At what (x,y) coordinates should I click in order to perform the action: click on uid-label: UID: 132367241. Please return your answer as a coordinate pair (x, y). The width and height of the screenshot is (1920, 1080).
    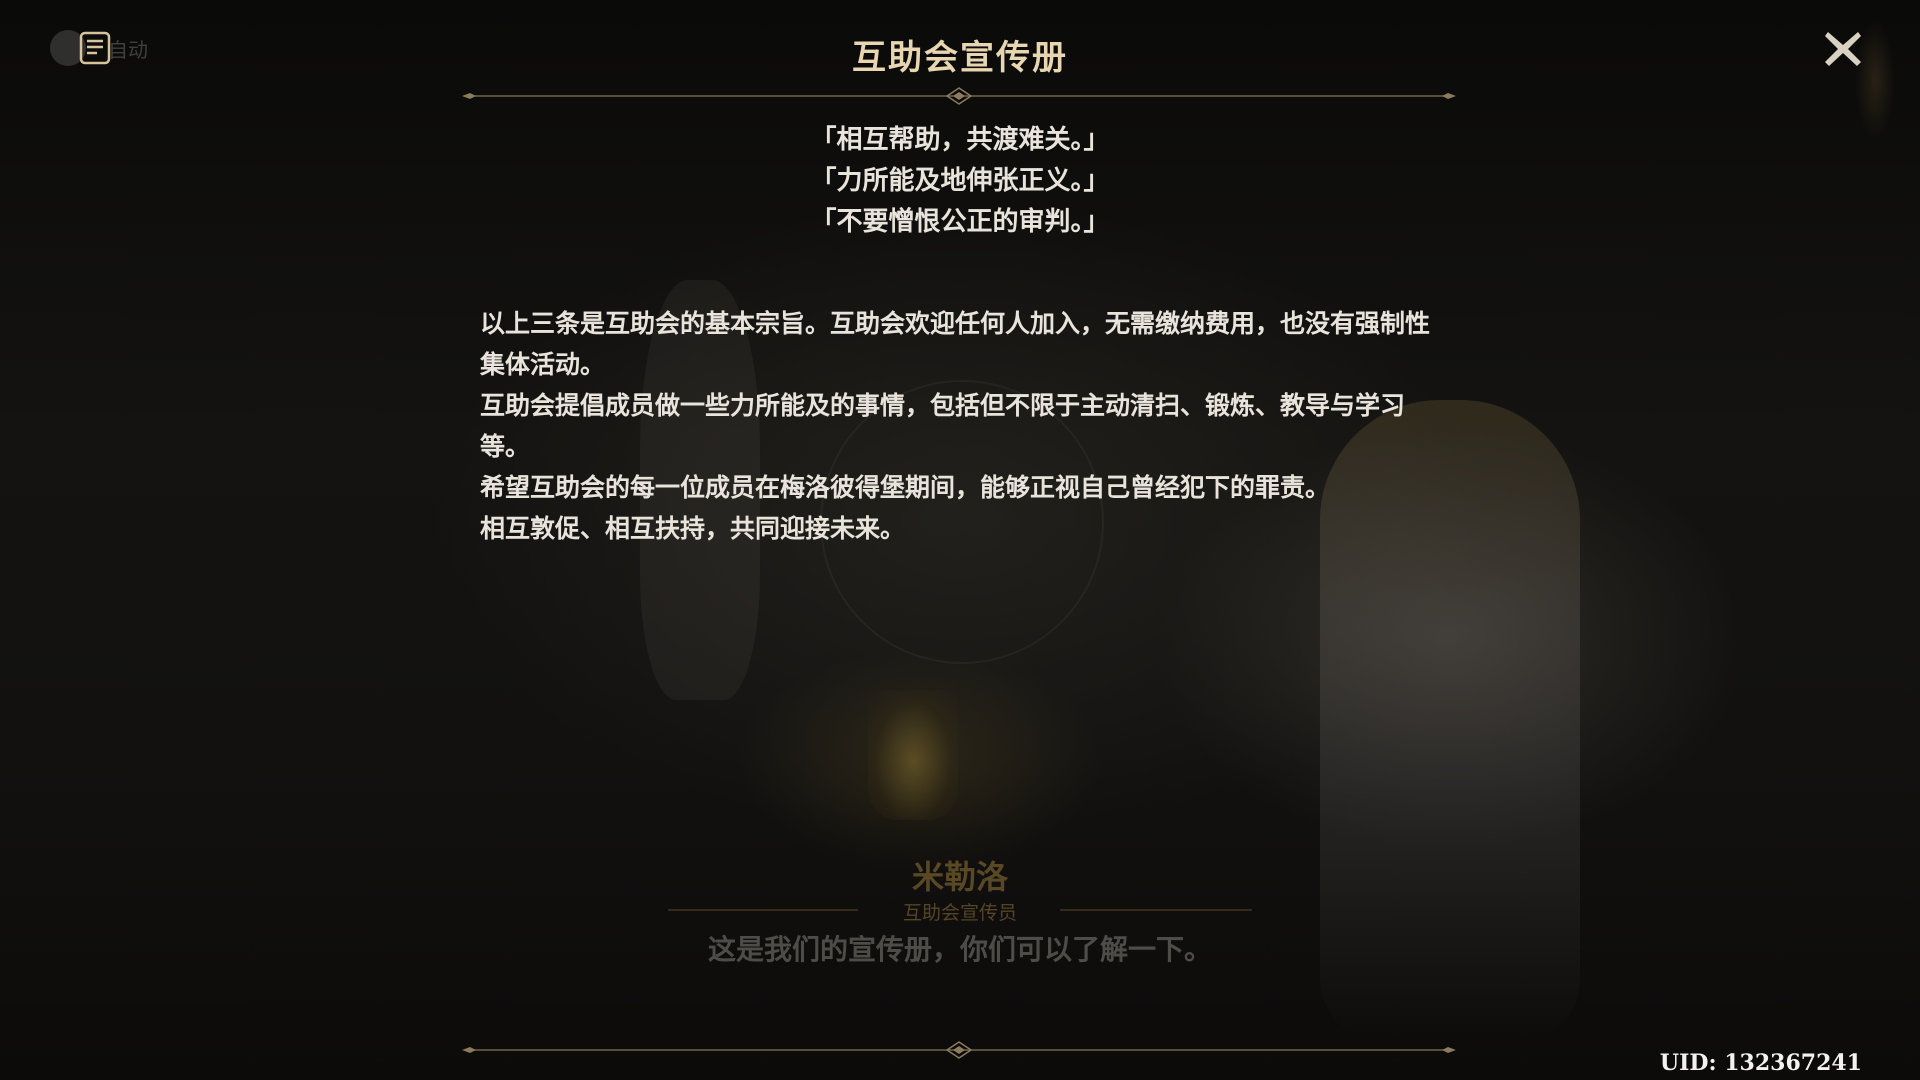
    Looking at the image, I should click on (1760, 1063).